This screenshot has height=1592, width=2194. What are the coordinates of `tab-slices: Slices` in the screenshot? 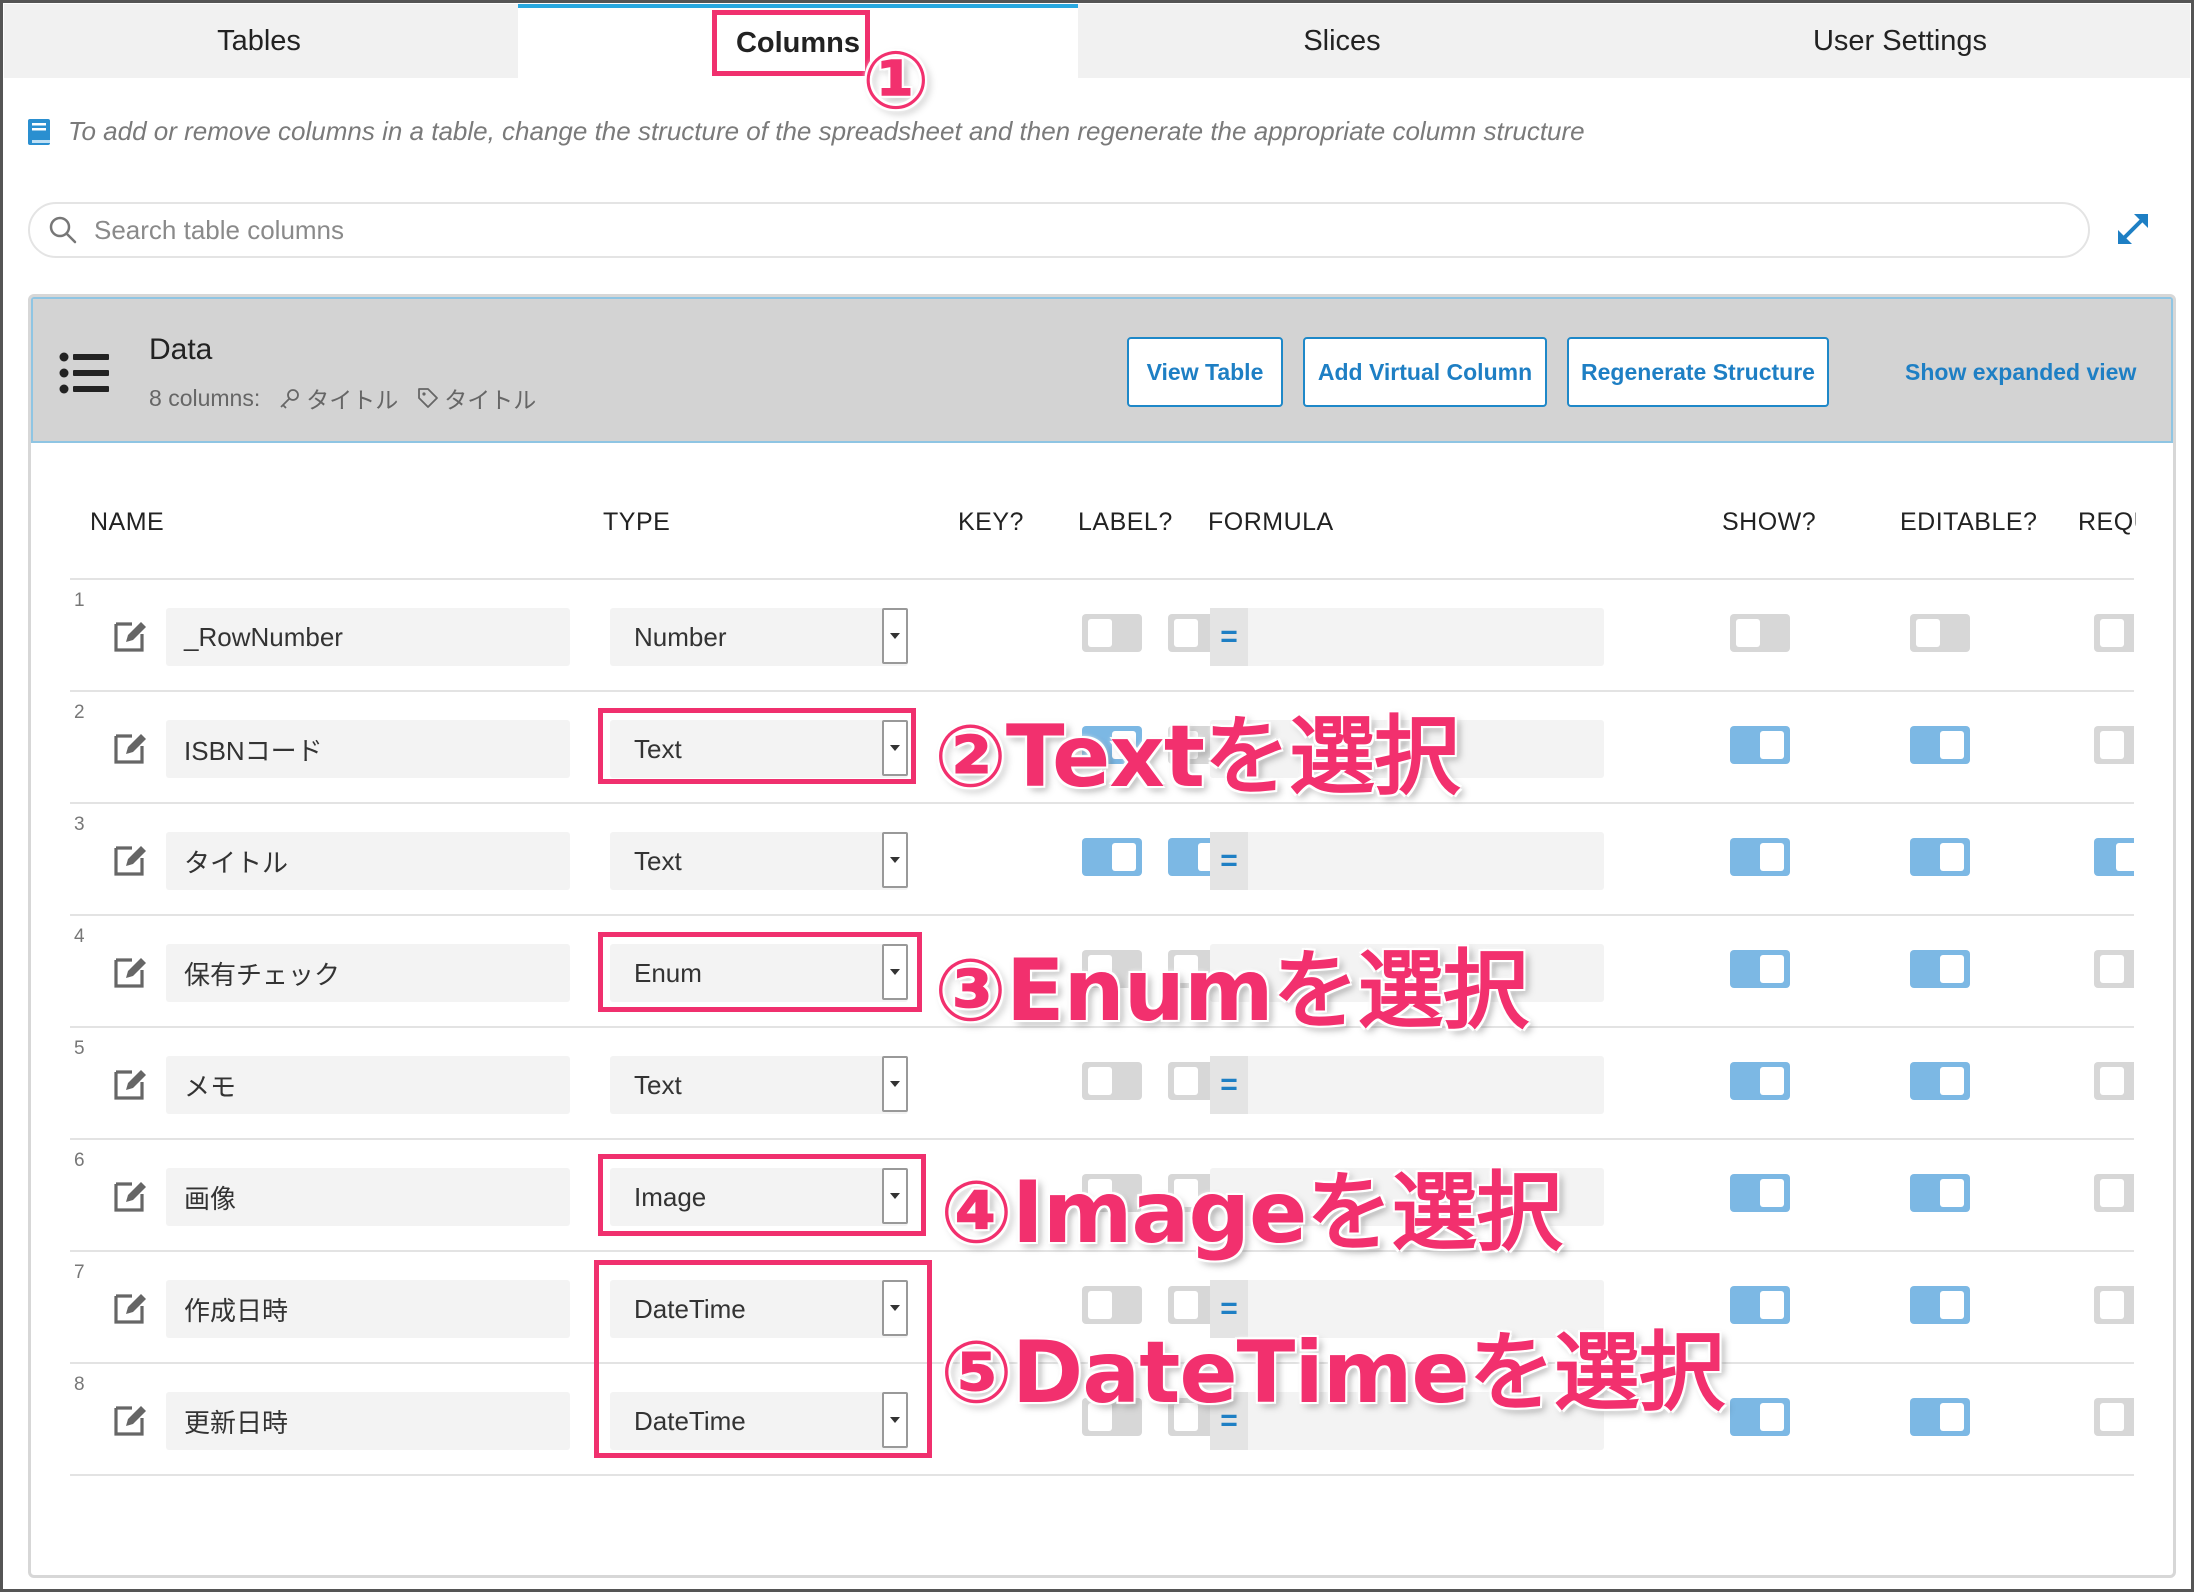 It's located at (1342, 41).